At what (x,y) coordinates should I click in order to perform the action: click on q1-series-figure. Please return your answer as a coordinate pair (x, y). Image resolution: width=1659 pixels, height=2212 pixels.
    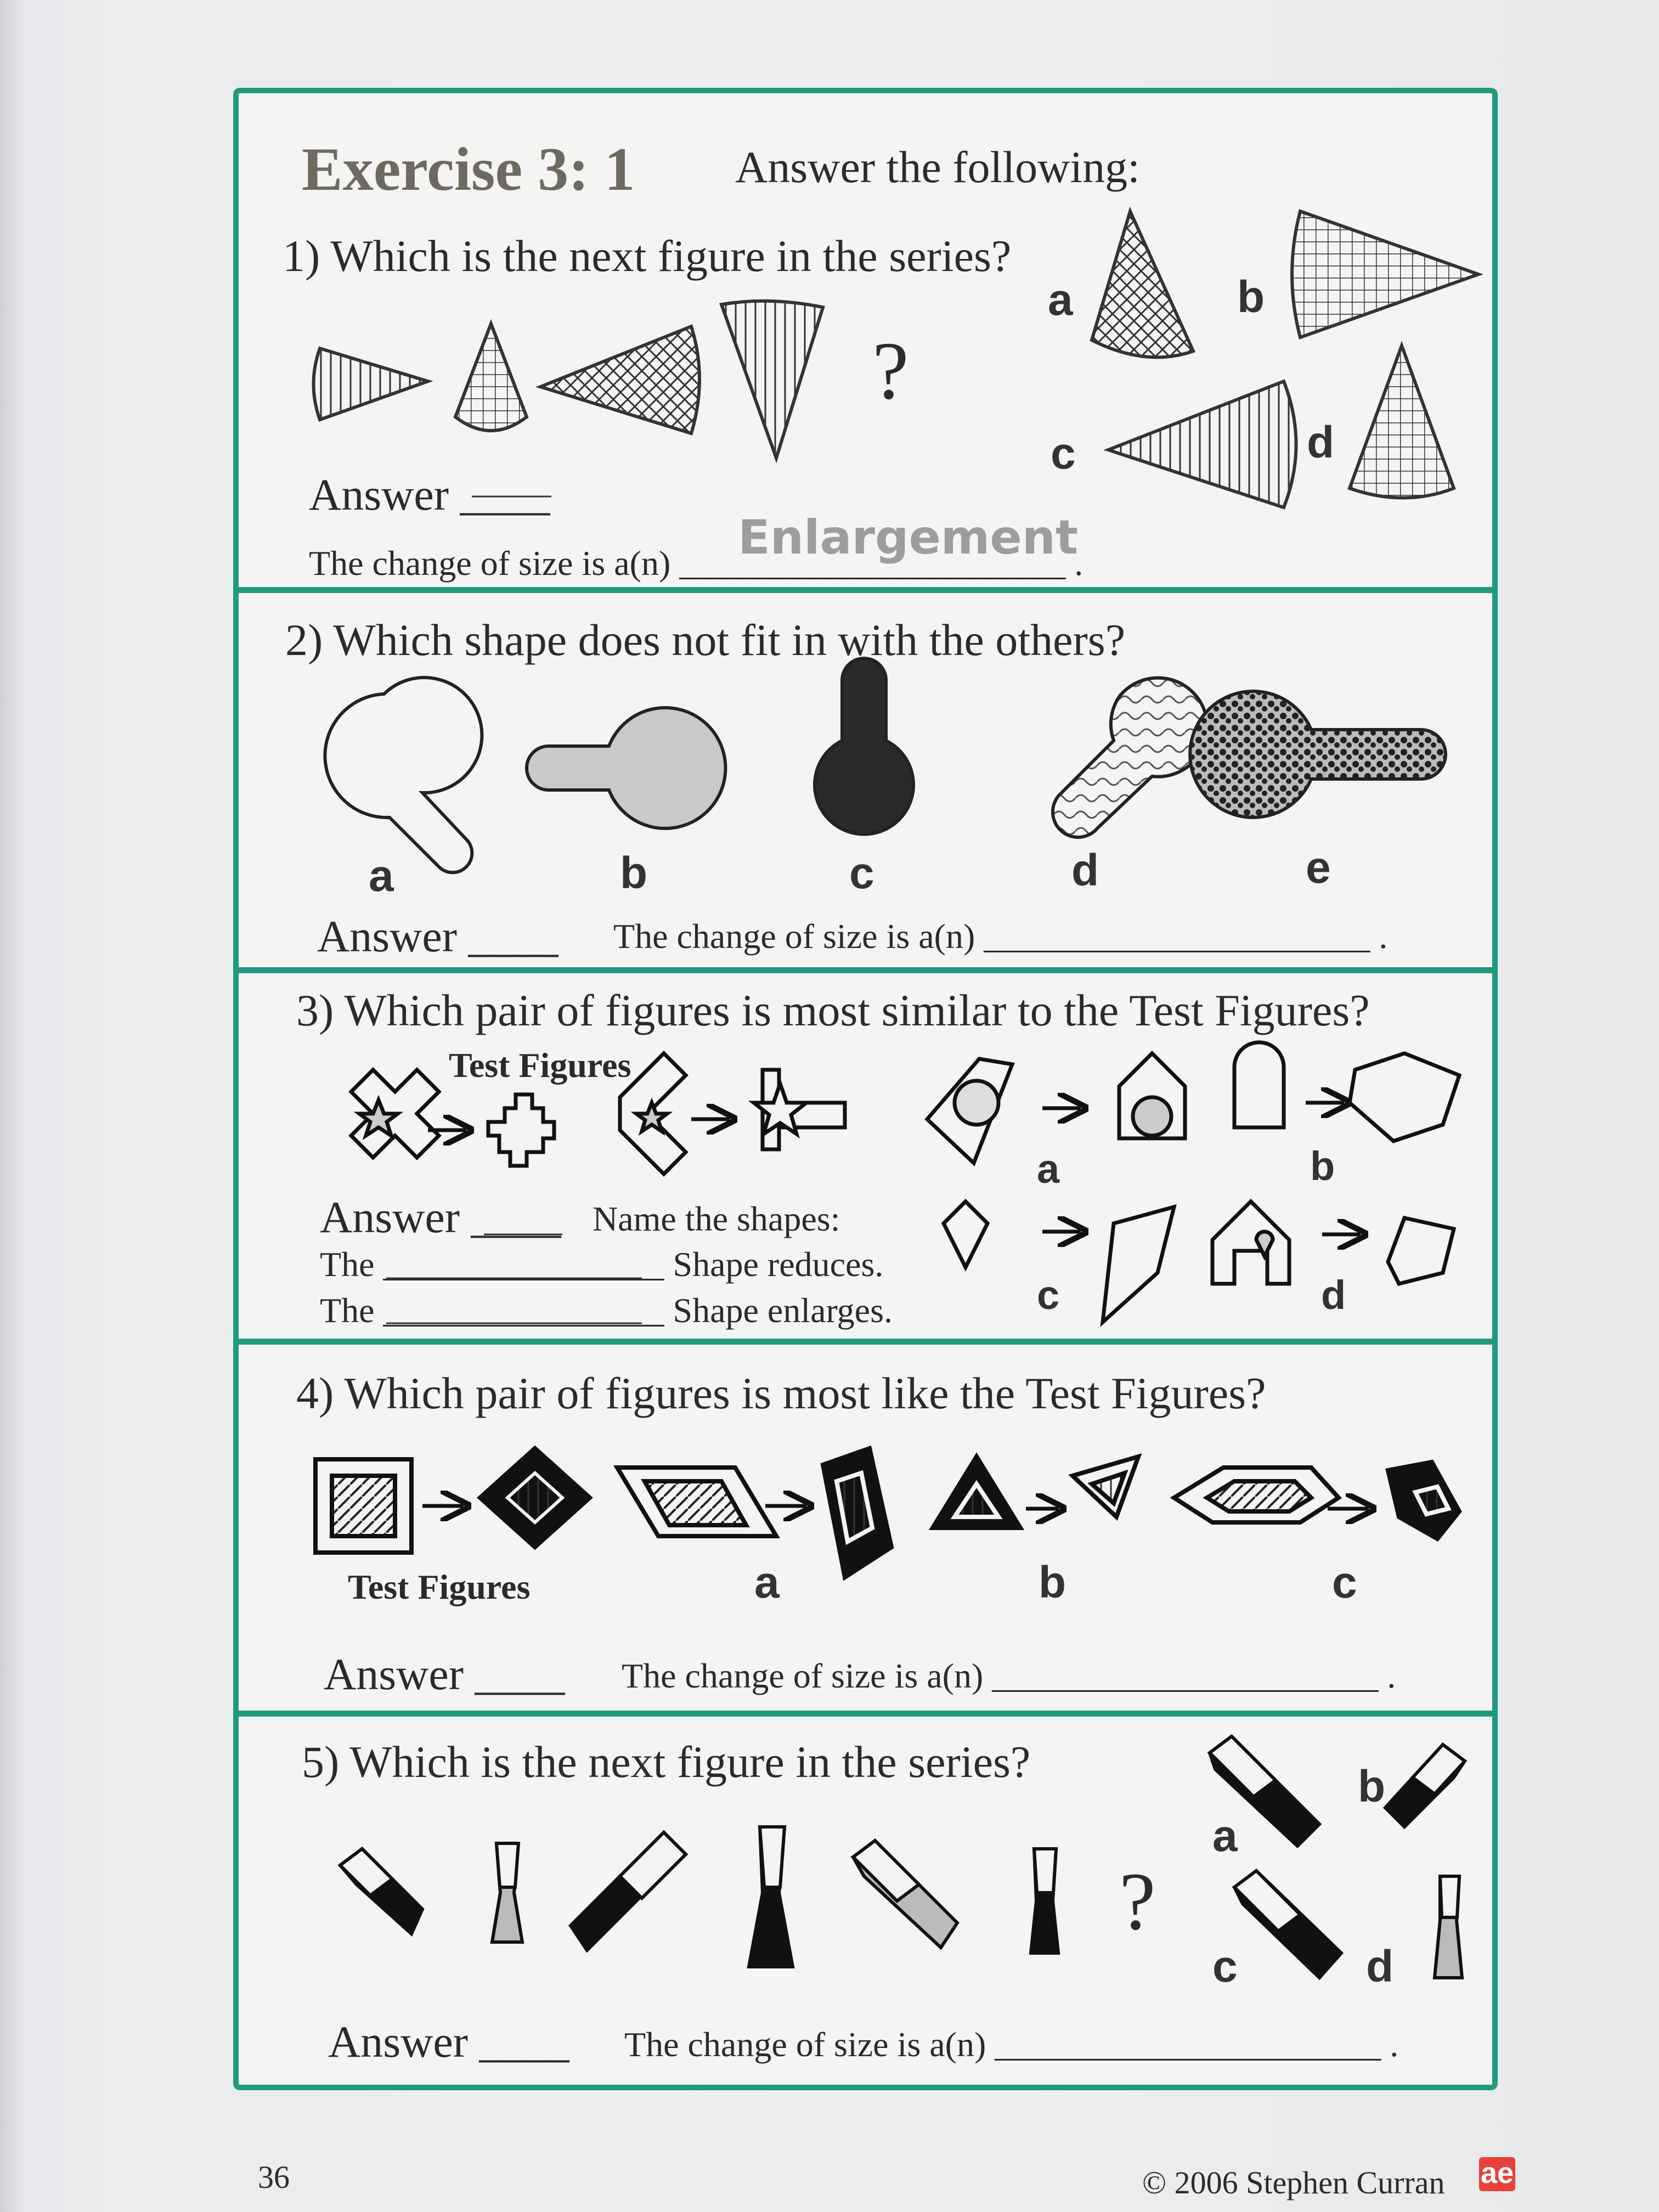
    Looking at the image, I should click on (568, 381).